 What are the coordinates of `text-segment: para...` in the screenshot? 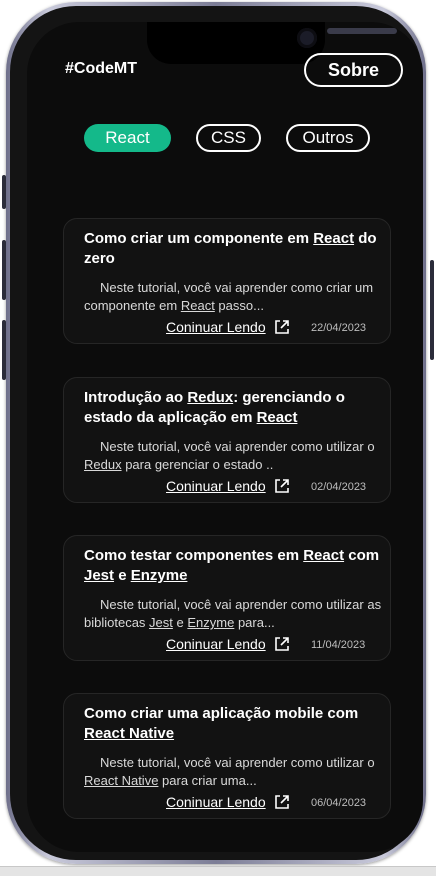 It's located at (254, 622).